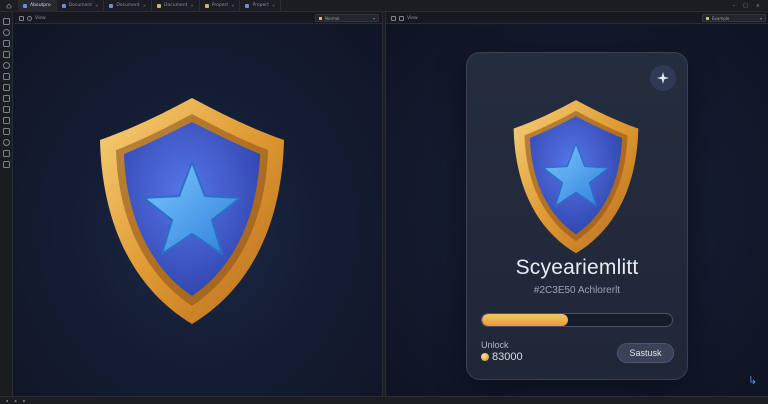 Image resolution: width=768 pixels, height=404 pixels. I want to click on left-pane-toolbar: View, so click(32, 18).